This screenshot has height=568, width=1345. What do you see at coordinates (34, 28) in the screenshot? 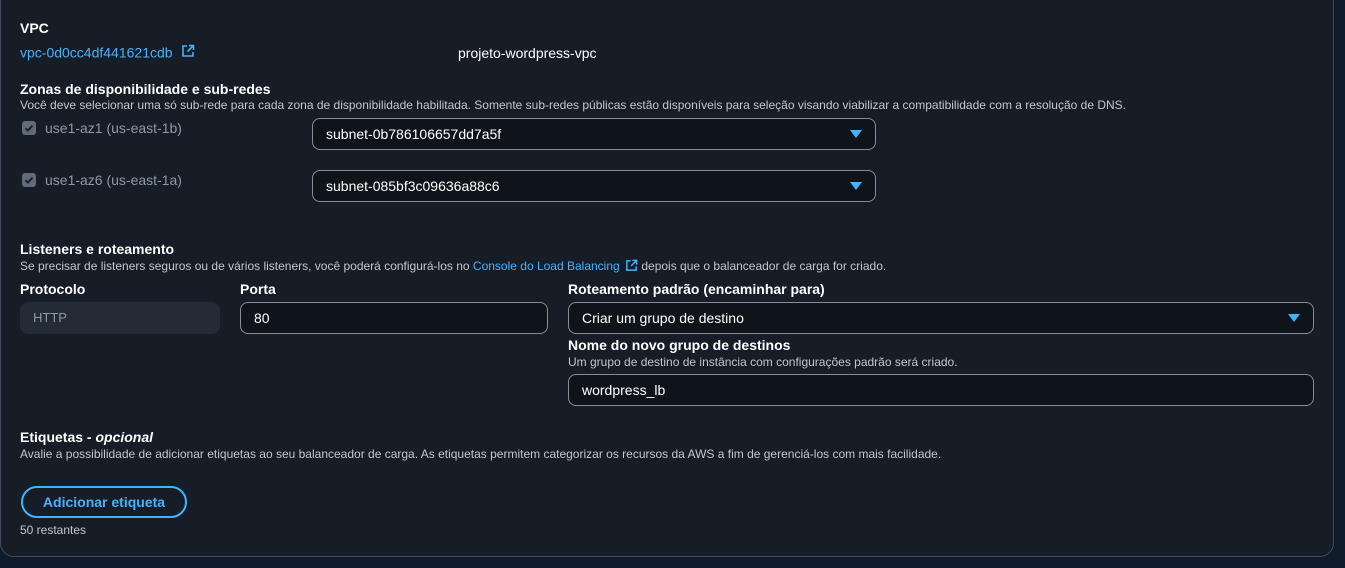
I see `vpc-heading: VPC` at bounding box center [34, 28].